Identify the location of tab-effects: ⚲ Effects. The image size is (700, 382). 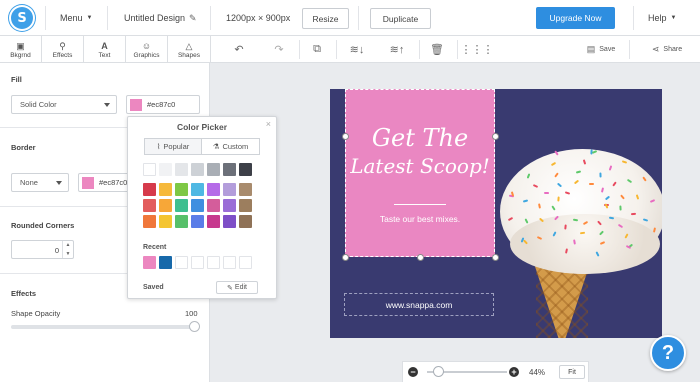
(63, 49).